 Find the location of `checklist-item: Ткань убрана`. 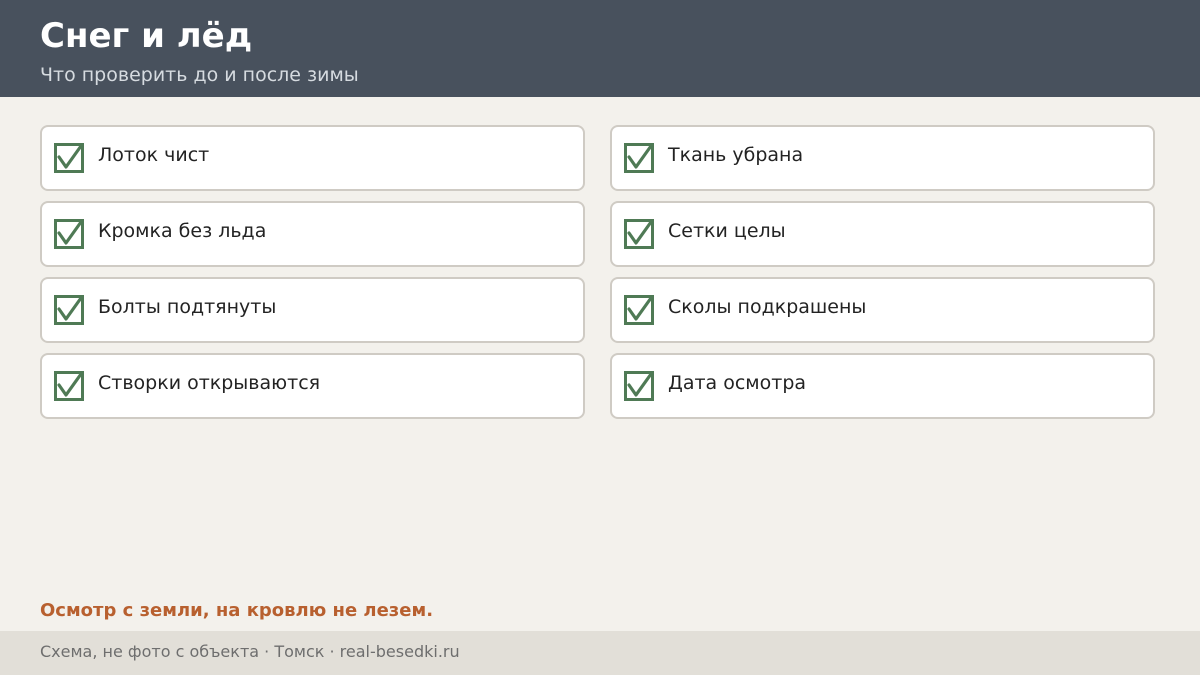

checklist-item: Ткань убрана is located at coordinates (882, 158).